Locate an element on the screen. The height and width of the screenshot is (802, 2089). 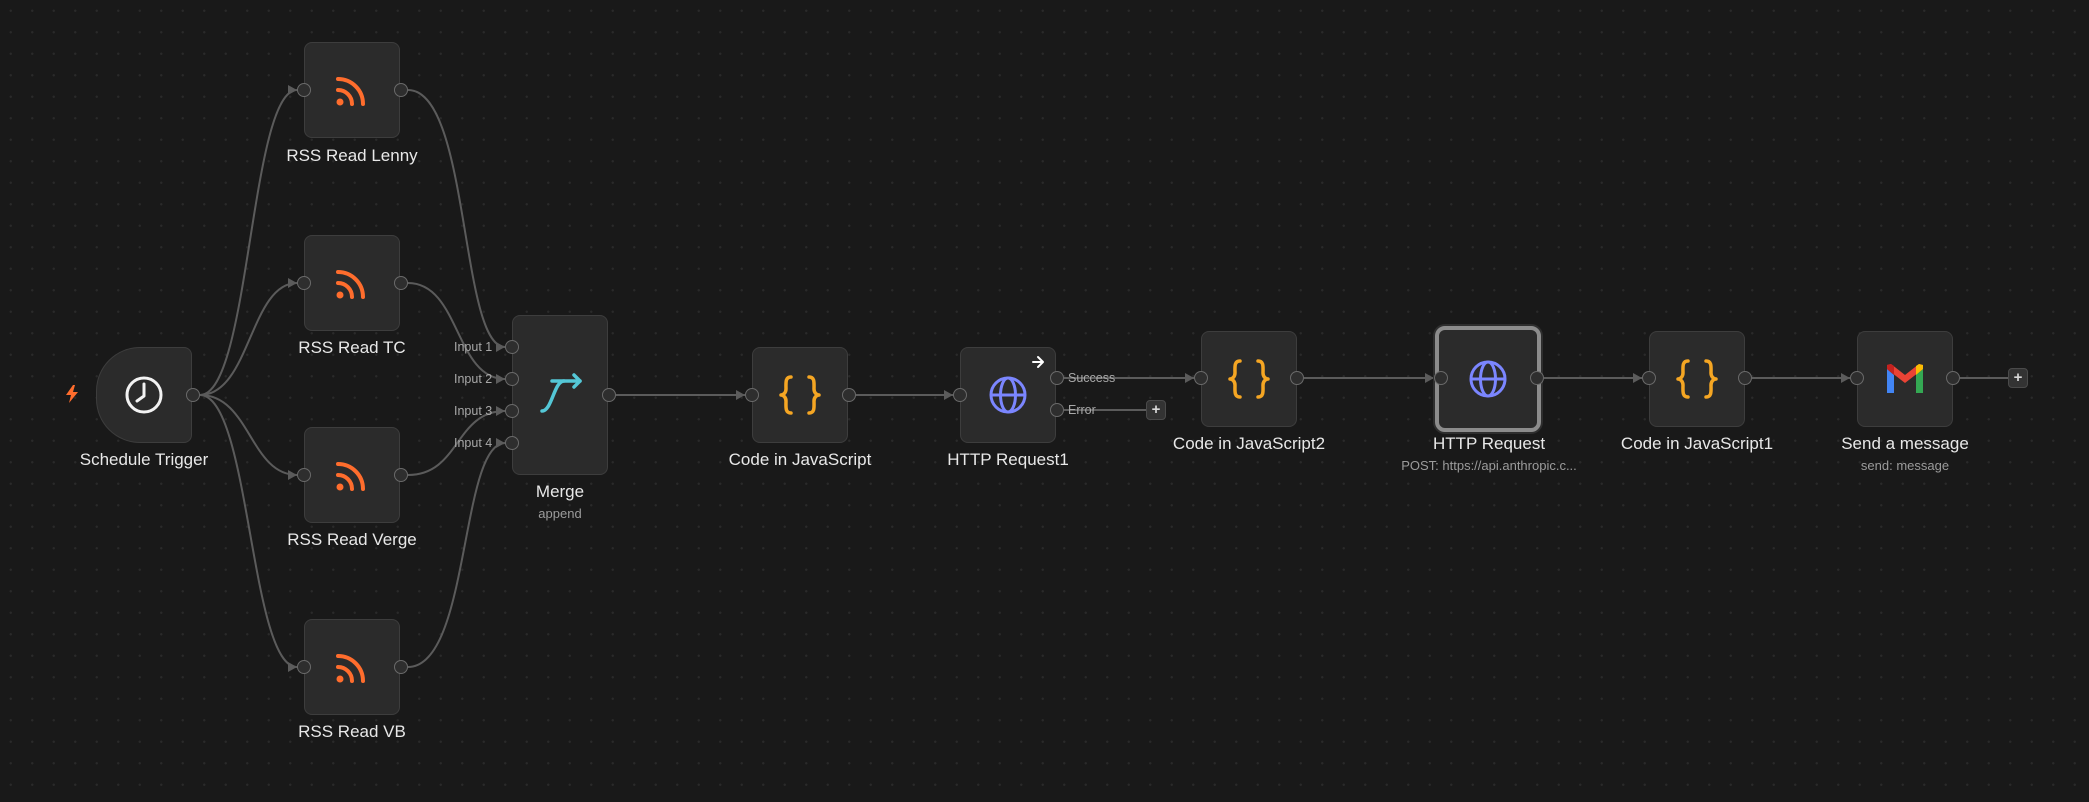
http-request-node is located at coordinates (1488, 379).